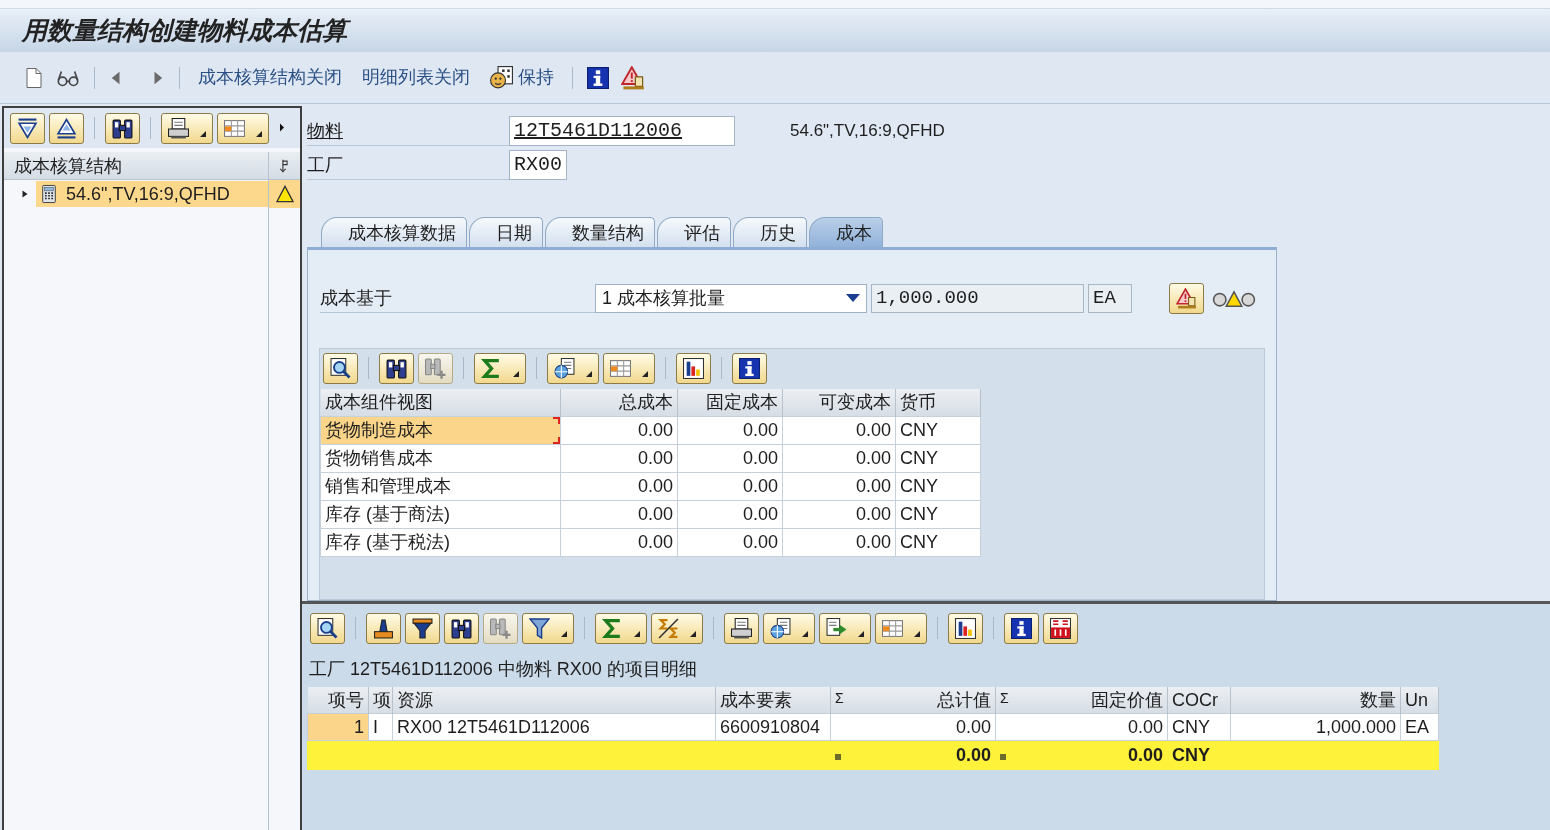  I want to click on table-cell: EA, so click(1419, 727).